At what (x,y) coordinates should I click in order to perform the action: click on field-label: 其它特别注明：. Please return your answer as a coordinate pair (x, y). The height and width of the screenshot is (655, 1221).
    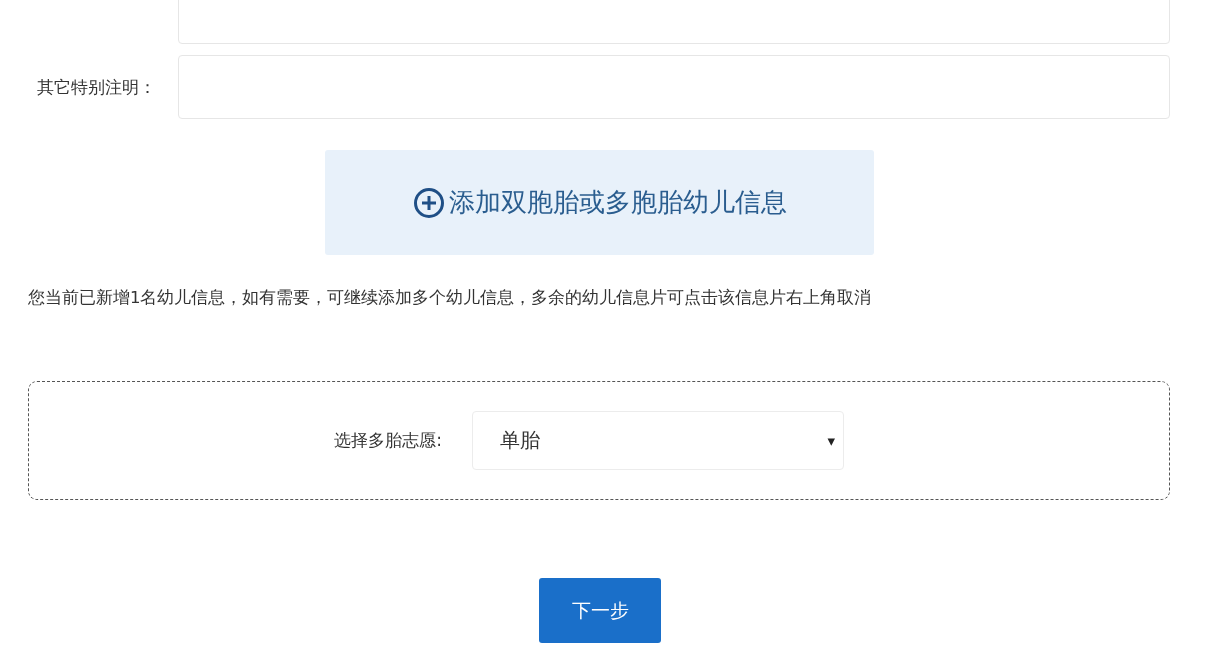
    Looking at the image, I should click on (96, 87).